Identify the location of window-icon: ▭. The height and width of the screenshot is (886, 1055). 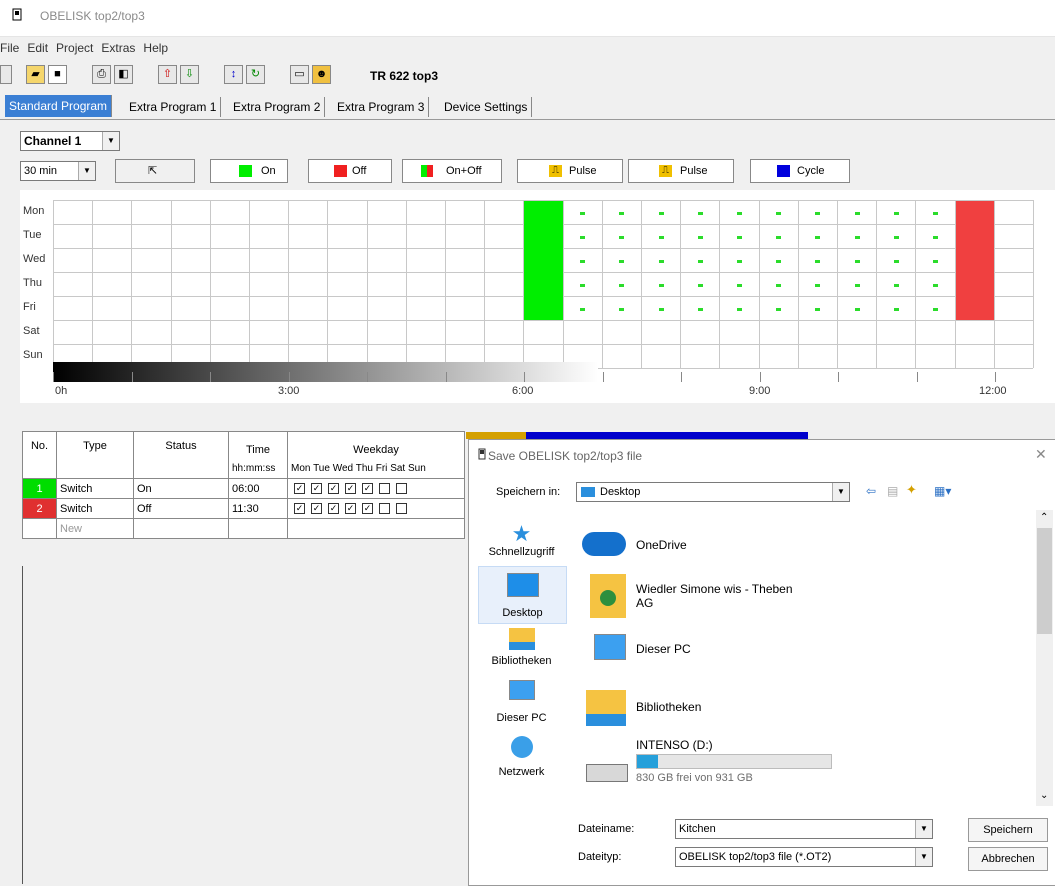
(299, 74).